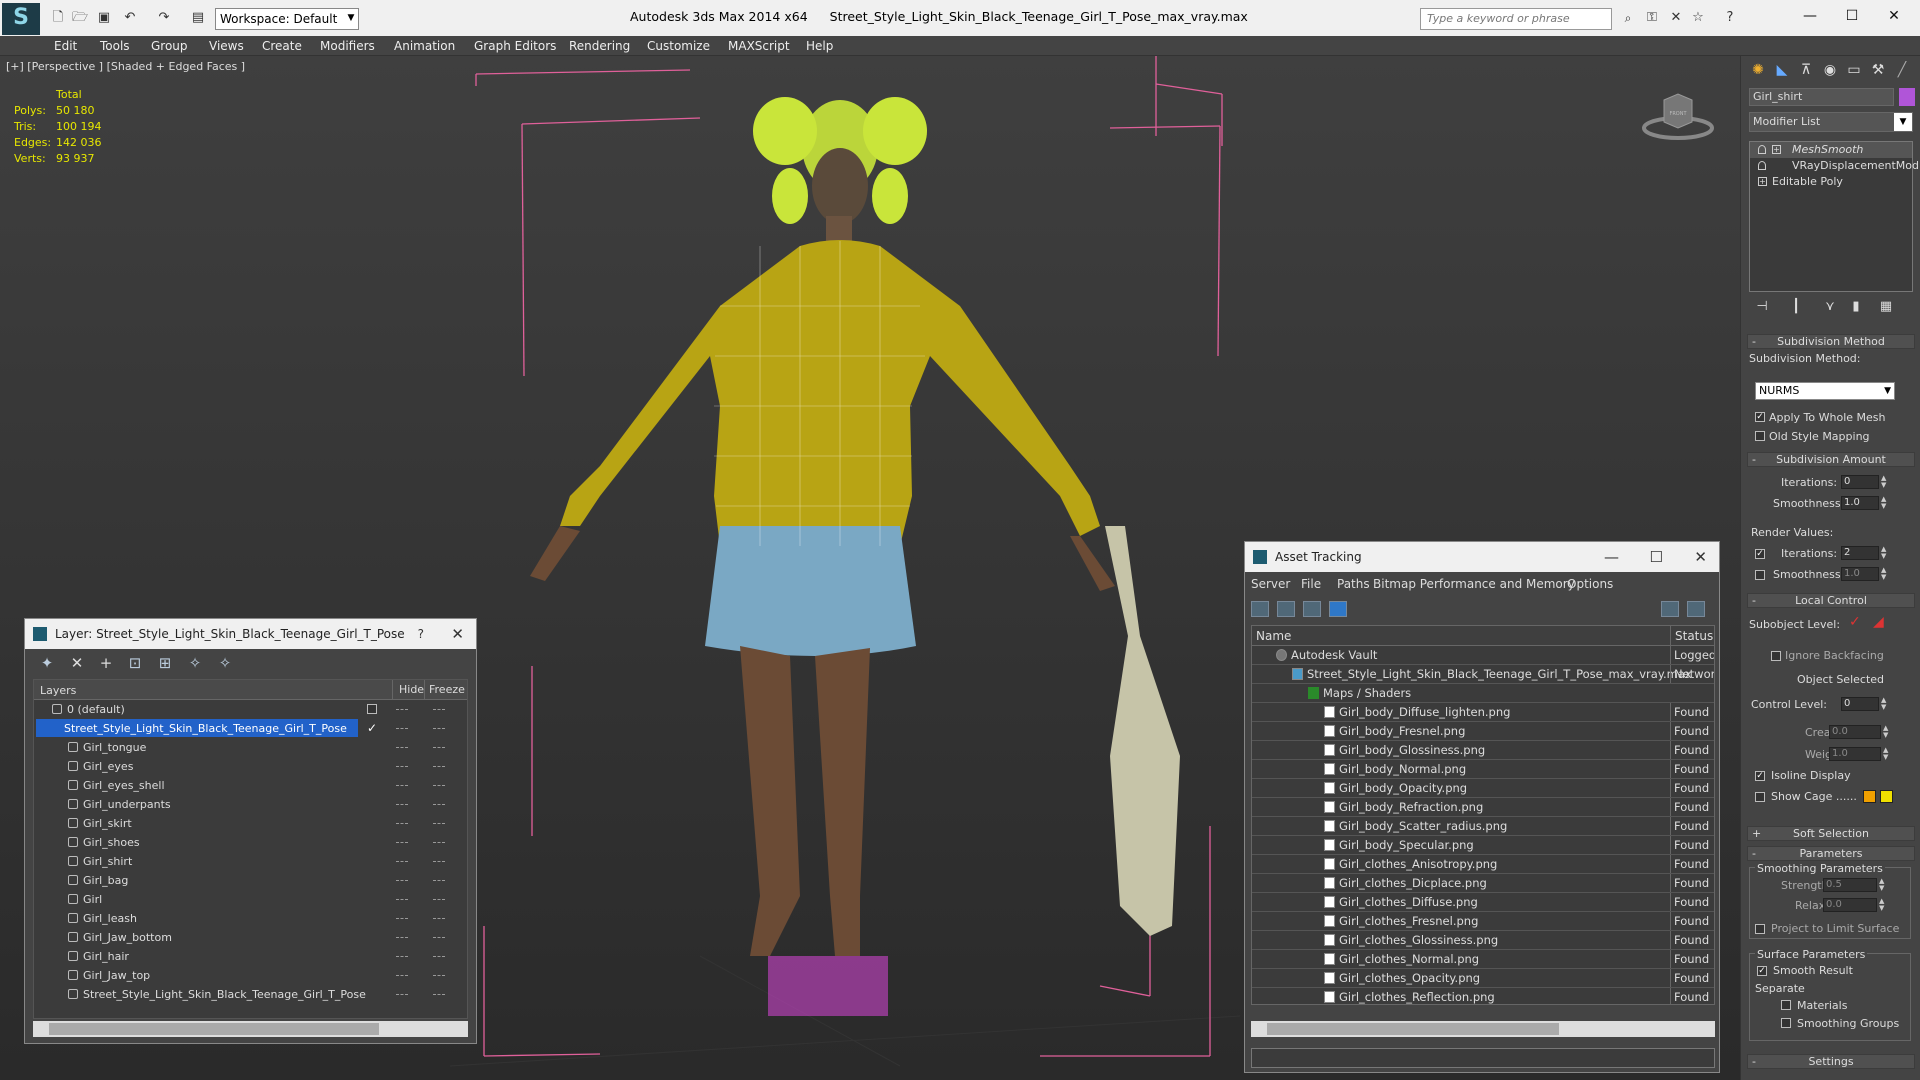 The width and height of the screenshot is (1920, 1080). I want to click on stack-item: VRayDisplacementMod, so click(1834, 166).